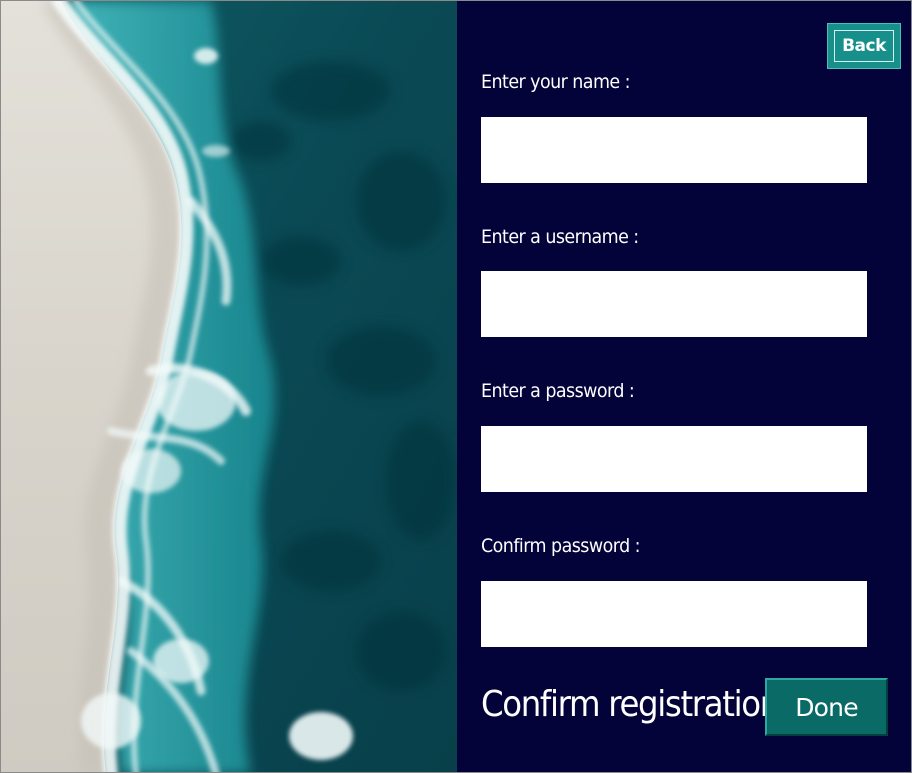 This screenshot has height=773, width=912. What do you see at coordinates (826, 707) in the screenshot?
I see `done-button: Done` at bounding box center [826, 707].